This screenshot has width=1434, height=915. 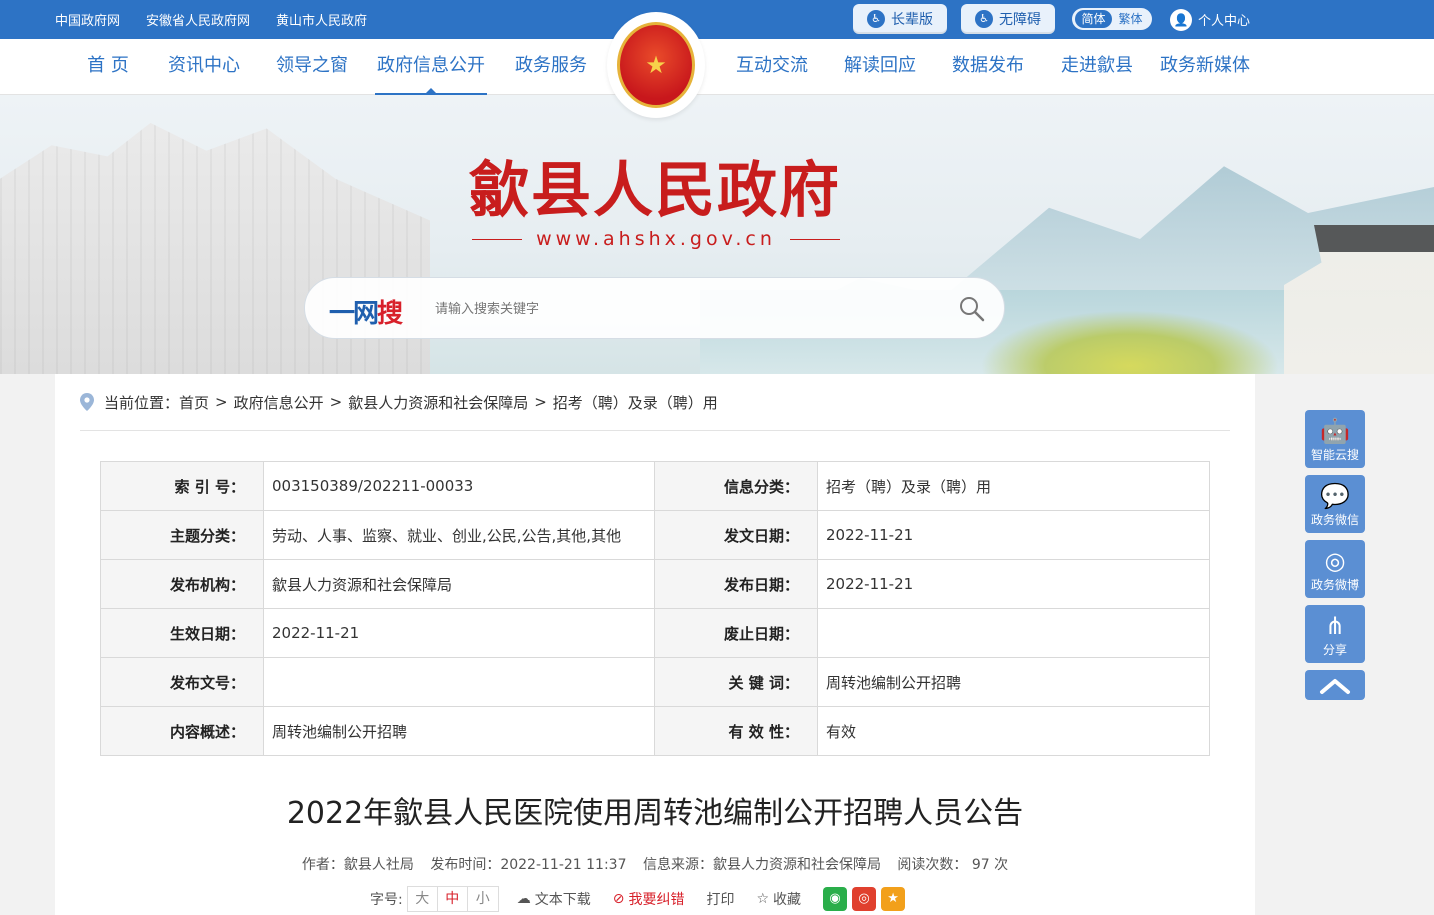 I want to click on search-icon, so click(x=972, y=309).